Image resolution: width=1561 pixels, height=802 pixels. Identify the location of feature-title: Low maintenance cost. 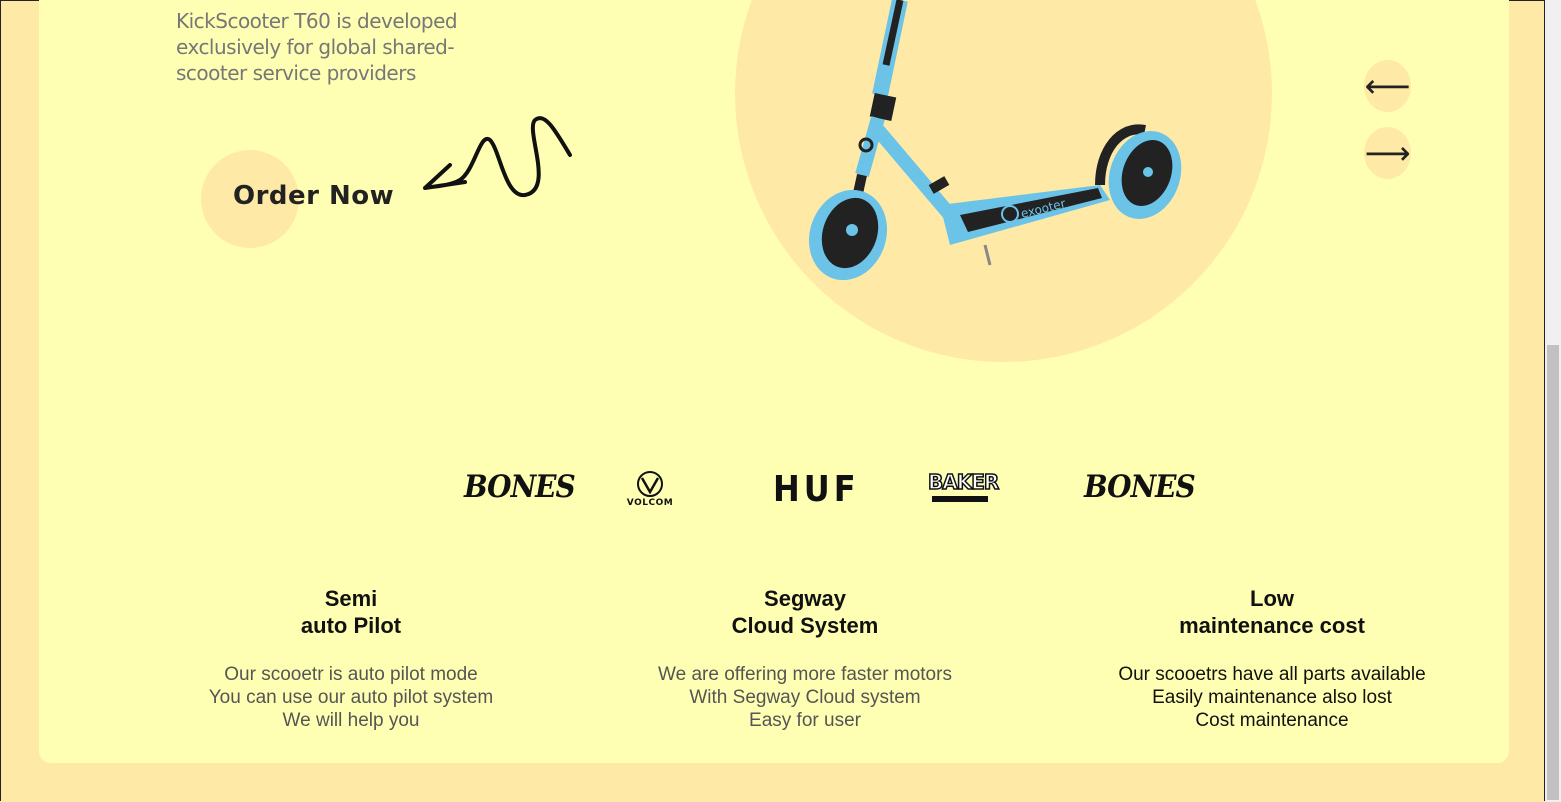
(1272, 612).